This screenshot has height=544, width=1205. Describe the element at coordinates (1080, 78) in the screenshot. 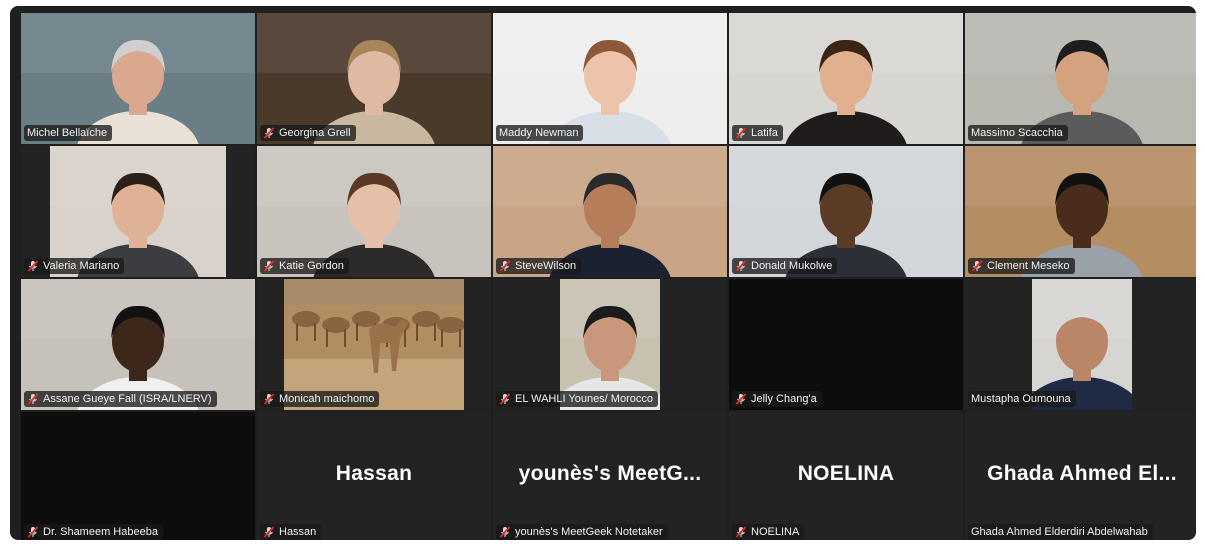

I see `participant-tile: Massimo Scacchia` at that location.